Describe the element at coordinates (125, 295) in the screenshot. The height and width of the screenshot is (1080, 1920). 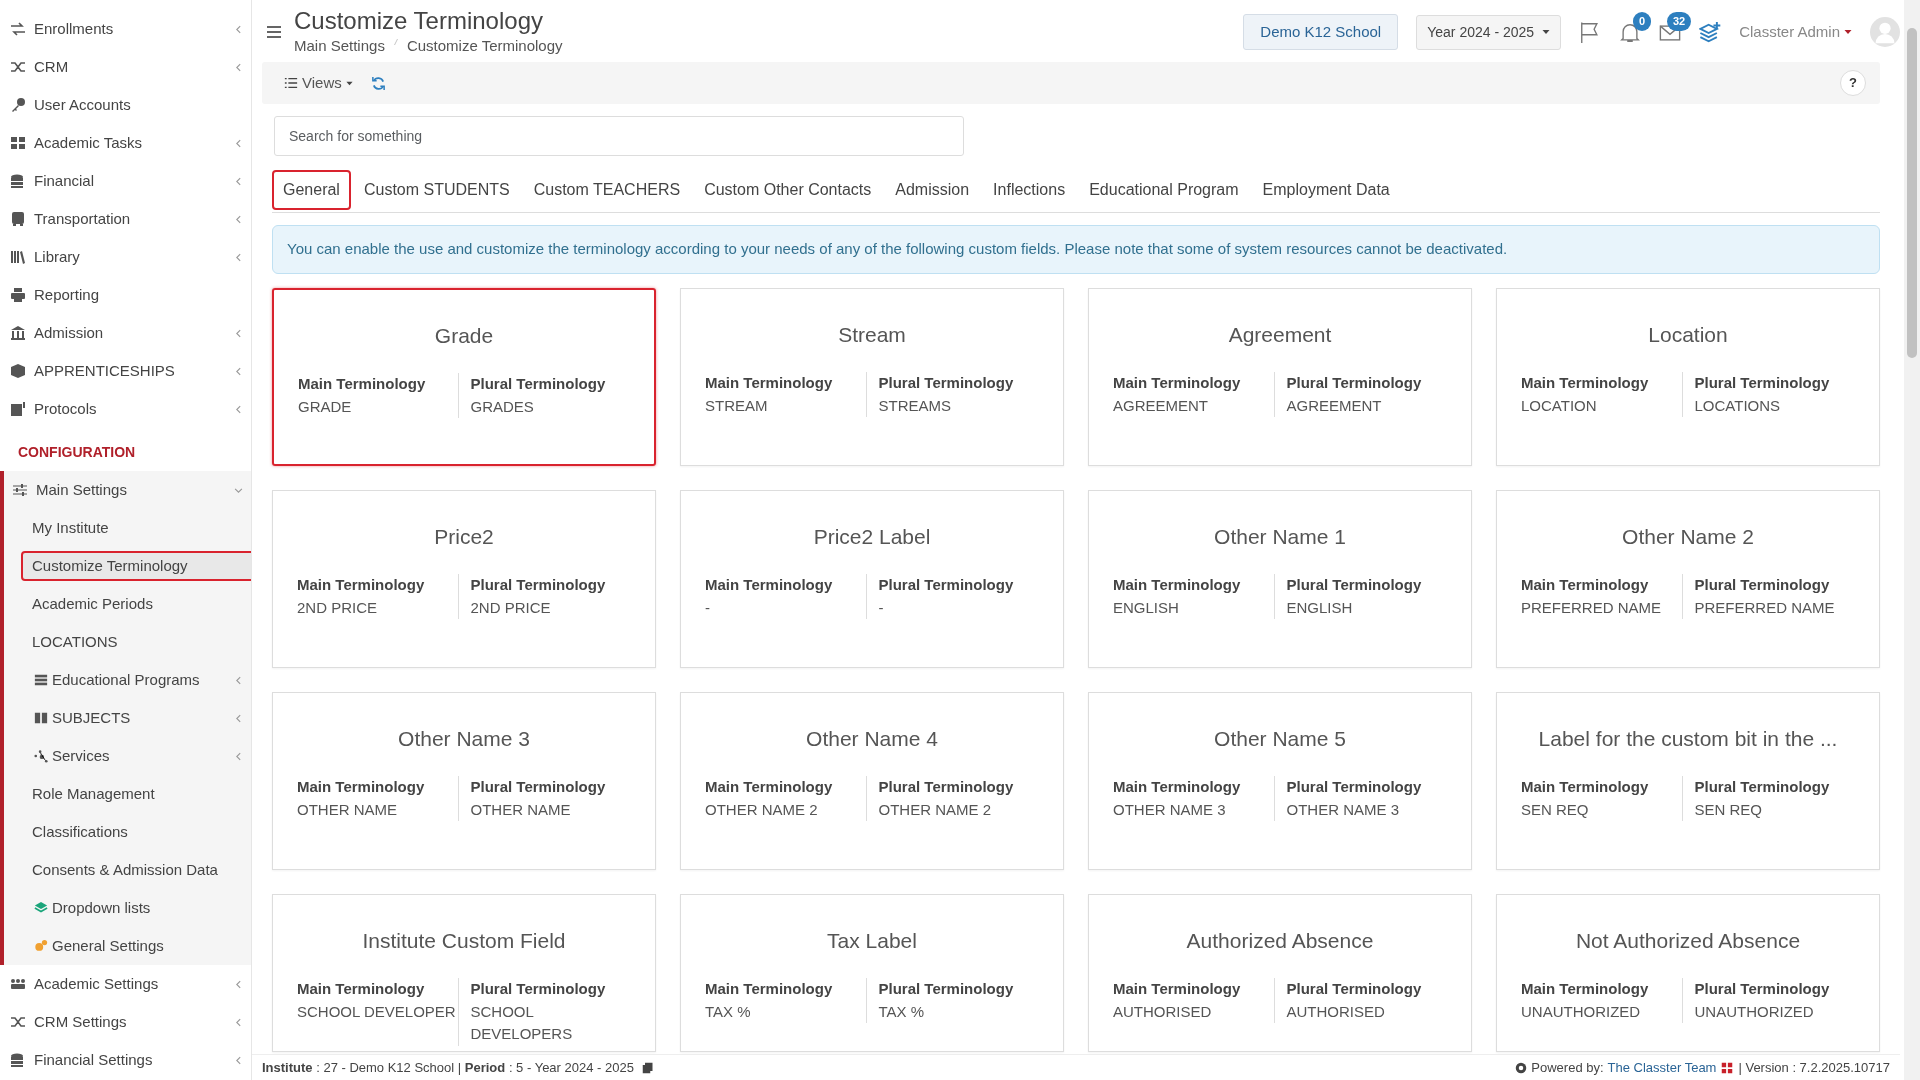
I see `sidebar-item: Reporting` at that location.